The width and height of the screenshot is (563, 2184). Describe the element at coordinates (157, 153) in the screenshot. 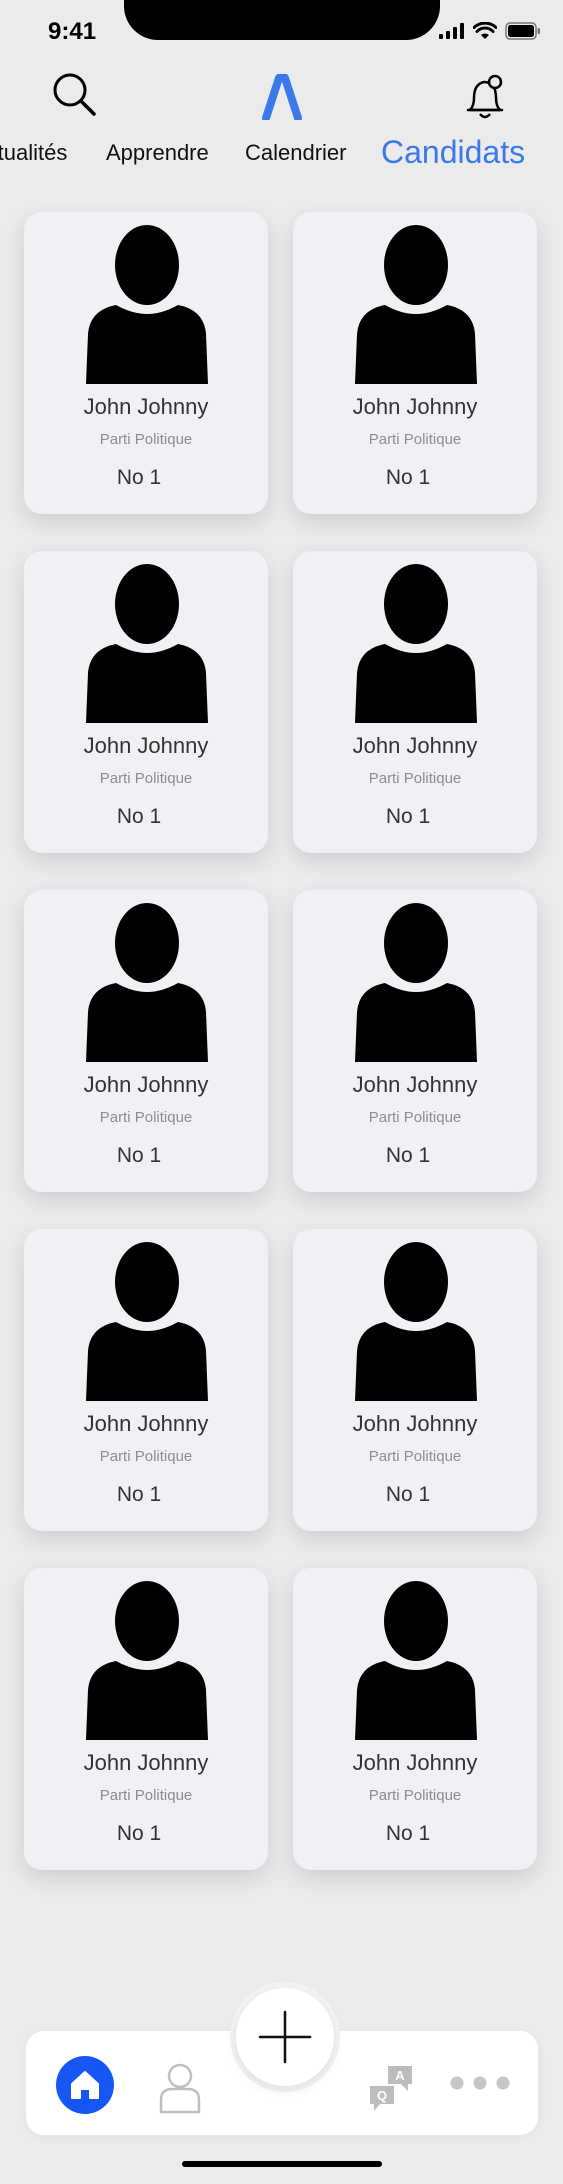

I see `tab-apprendre: Apprendre` at that location.